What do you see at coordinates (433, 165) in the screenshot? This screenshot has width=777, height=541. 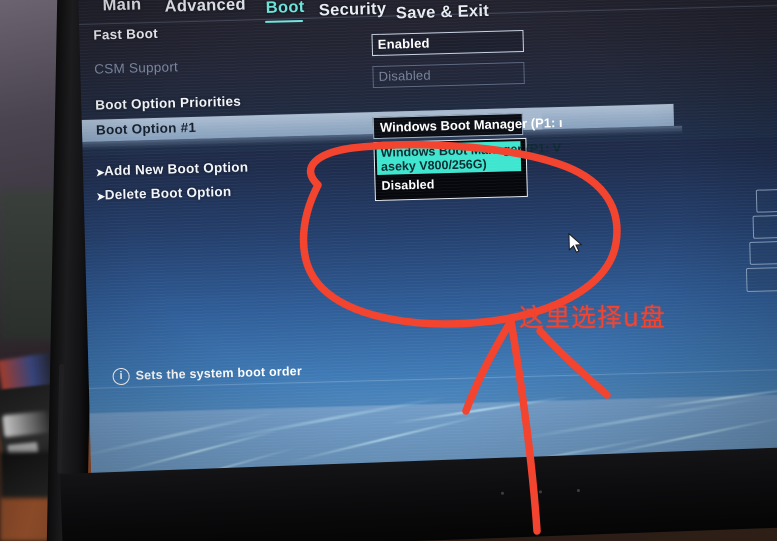 I see `dropdown-option-usb-line2: aseky V800/256G)` at bounding box center [433, 165].